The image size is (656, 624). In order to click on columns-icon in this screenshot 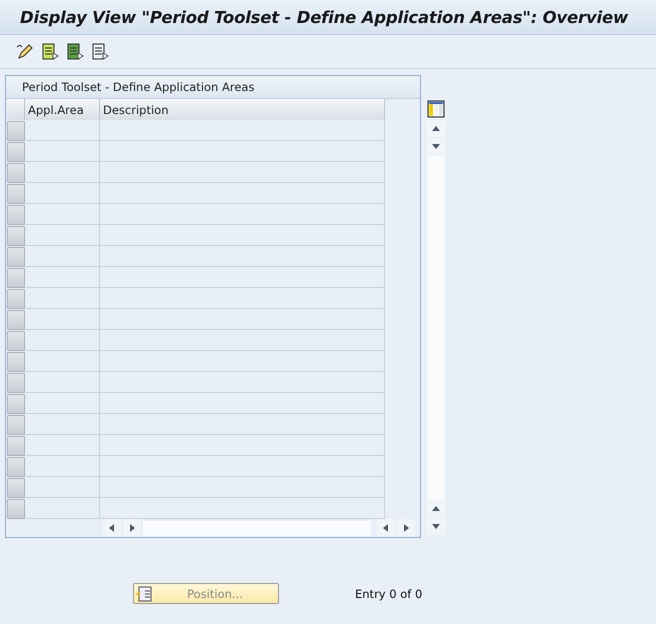, I will do `click(436, 109)`.